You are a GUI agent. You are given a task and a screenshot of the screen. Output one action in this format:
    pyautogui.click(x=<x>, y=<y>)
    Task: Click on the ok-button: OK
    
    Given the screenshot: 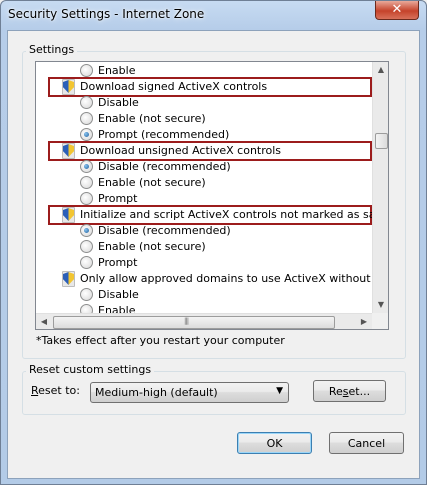 What is the action you would take?
    pyautogui.click(x=274, y=443)
    